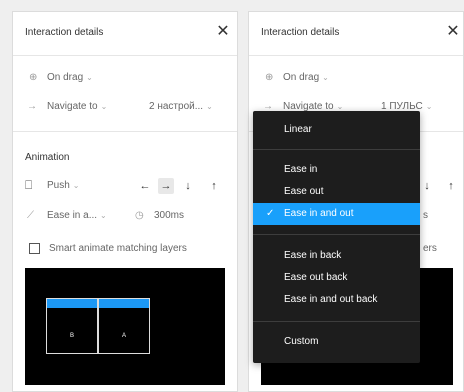 The height and width of the screenshot is (392, 464). I want to click on smart-animate-label-partial: ers, so click(430, 248).